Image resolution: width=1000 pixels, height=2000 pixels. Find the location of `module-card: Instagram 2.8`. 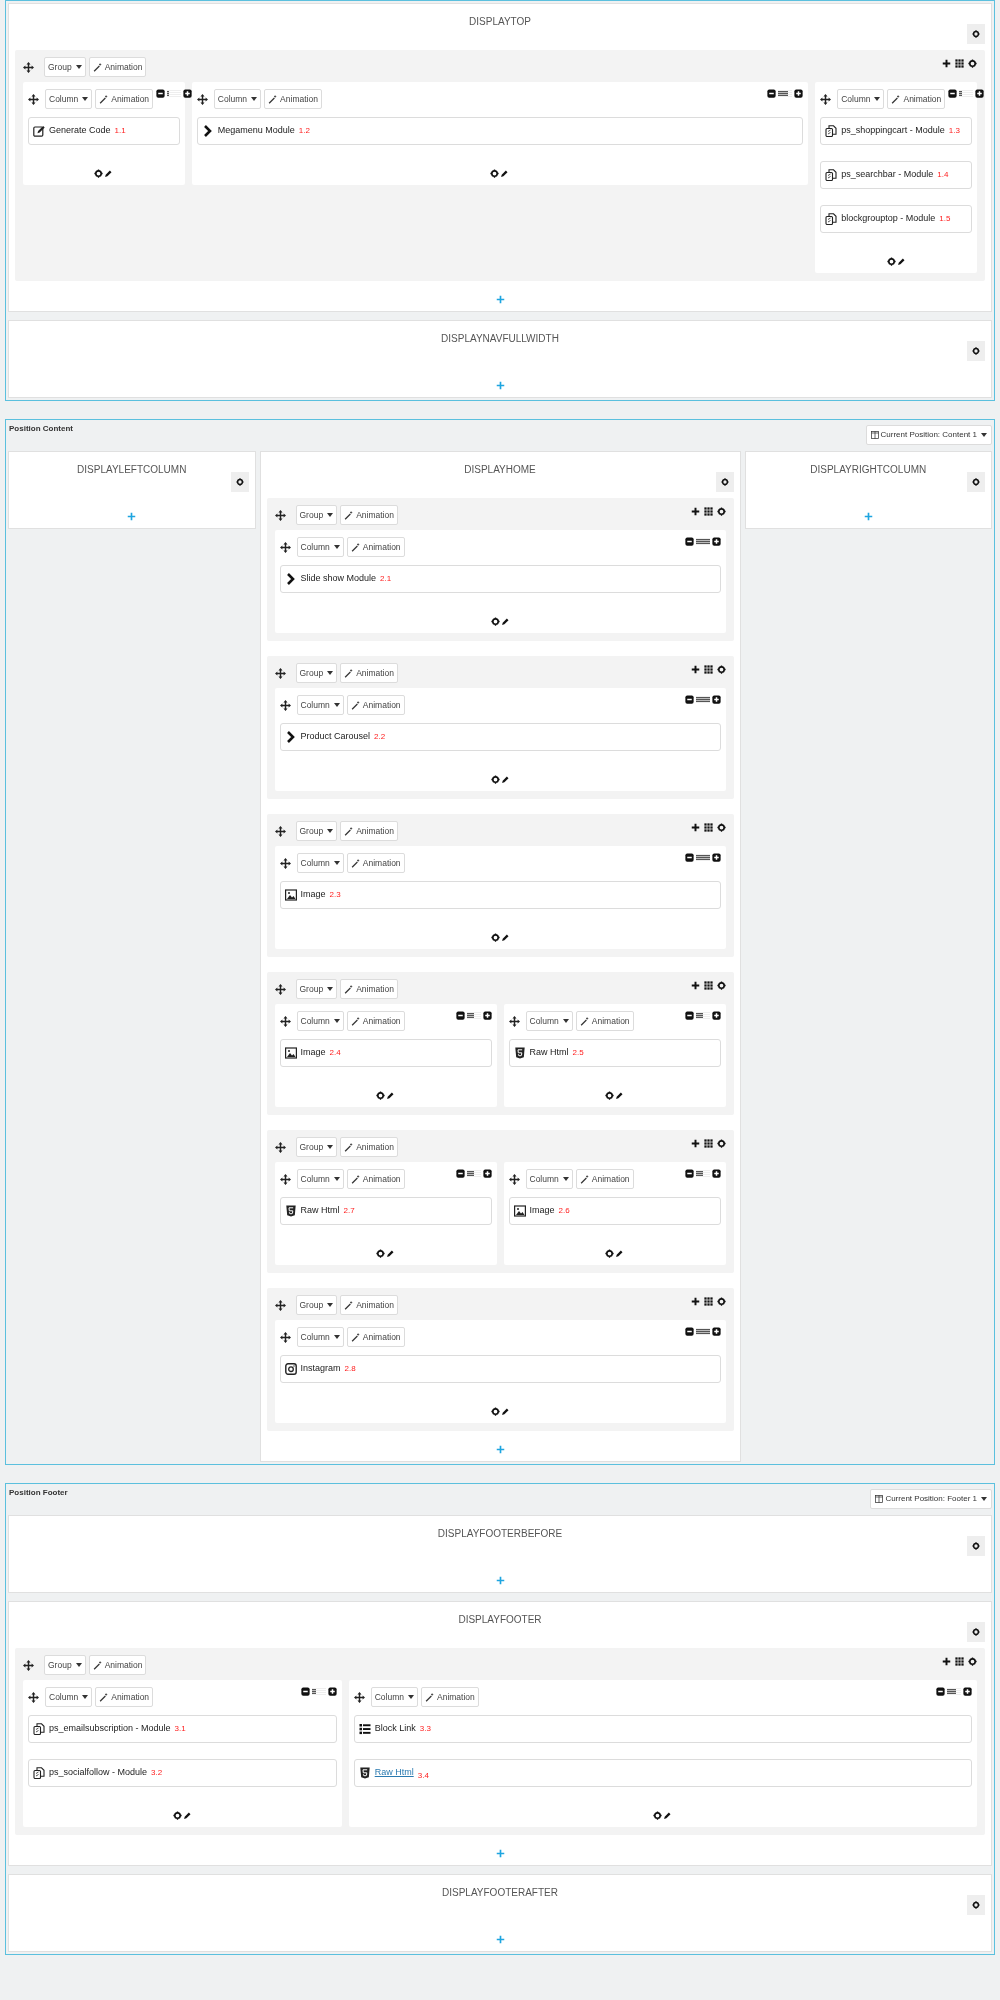

module-card: Instagram 2.8 is located at coordinates (500, 1369).